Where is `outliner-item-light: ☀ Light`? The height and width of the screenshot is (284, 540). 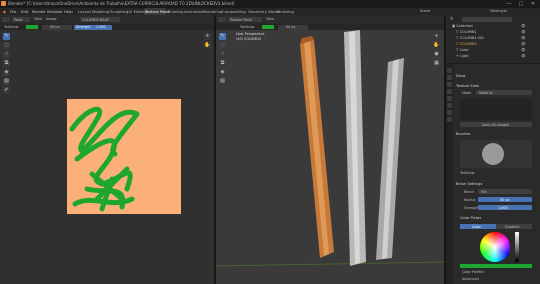
outliner-item-light: ☀ Light is located at coordinates (462, 56).